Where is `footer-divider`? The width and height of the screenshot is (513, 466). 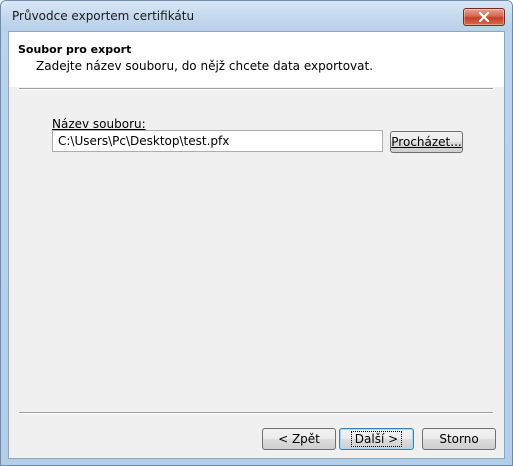
footer-divider is located at coordinates (256, 413).